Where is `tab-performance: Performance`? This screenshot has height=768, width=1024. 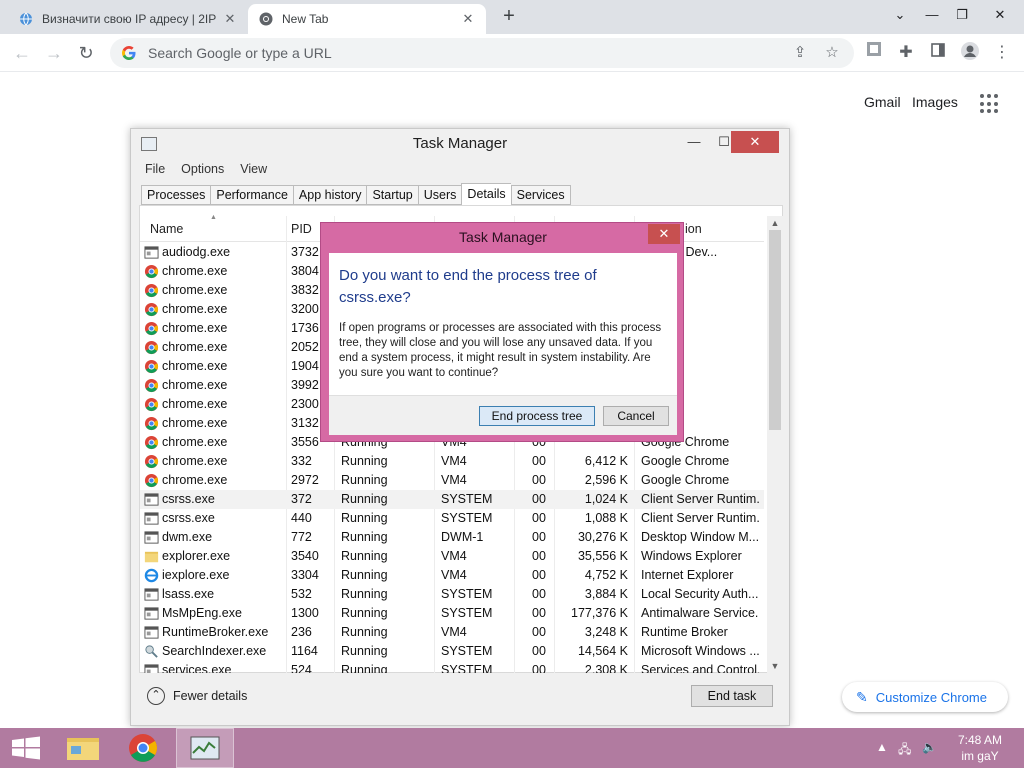
tab-performance: Performance is located at coordinates (251, 195).